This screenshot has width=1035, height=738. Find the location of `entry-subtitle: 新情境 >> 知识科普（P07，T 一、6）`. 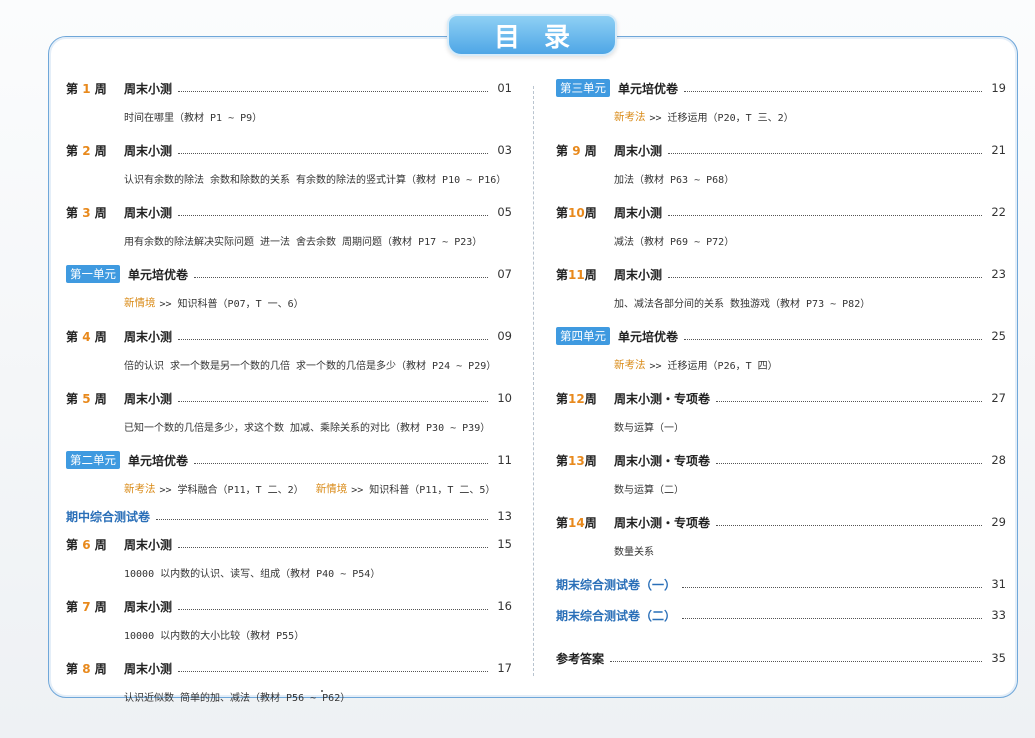

entry-subtitle: 新情境 >> 知识科普（P07，T 一、6） is located at coordinates (214, 303).